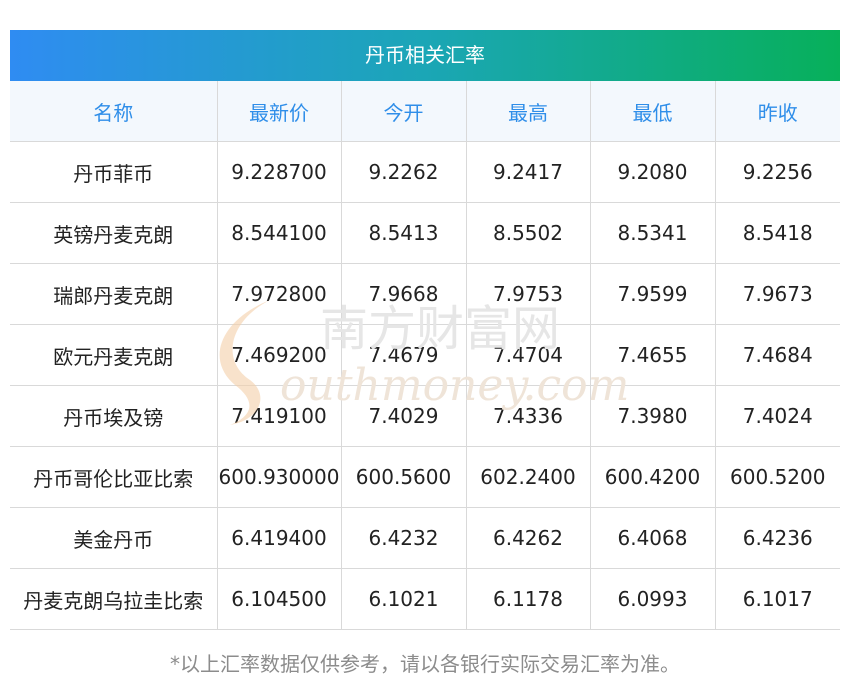 The width and height of the screenshot is (850, 697). What do you see at coordinates (425, 55) in the screenshot?
I see `panel-title: 丹币相关汇率` at bounding box center [425, 55].